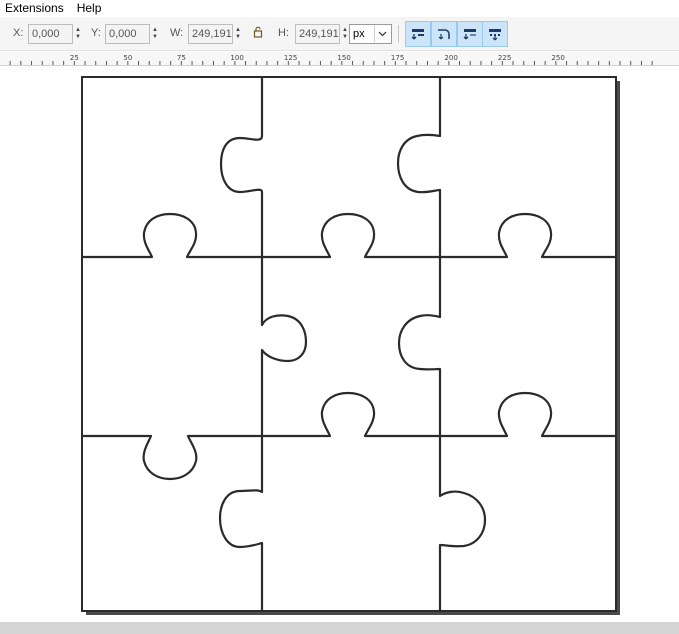 The image size is (679, 634). I want to click on width-spin-arrows: ▲ ▼, so click(238, 34).